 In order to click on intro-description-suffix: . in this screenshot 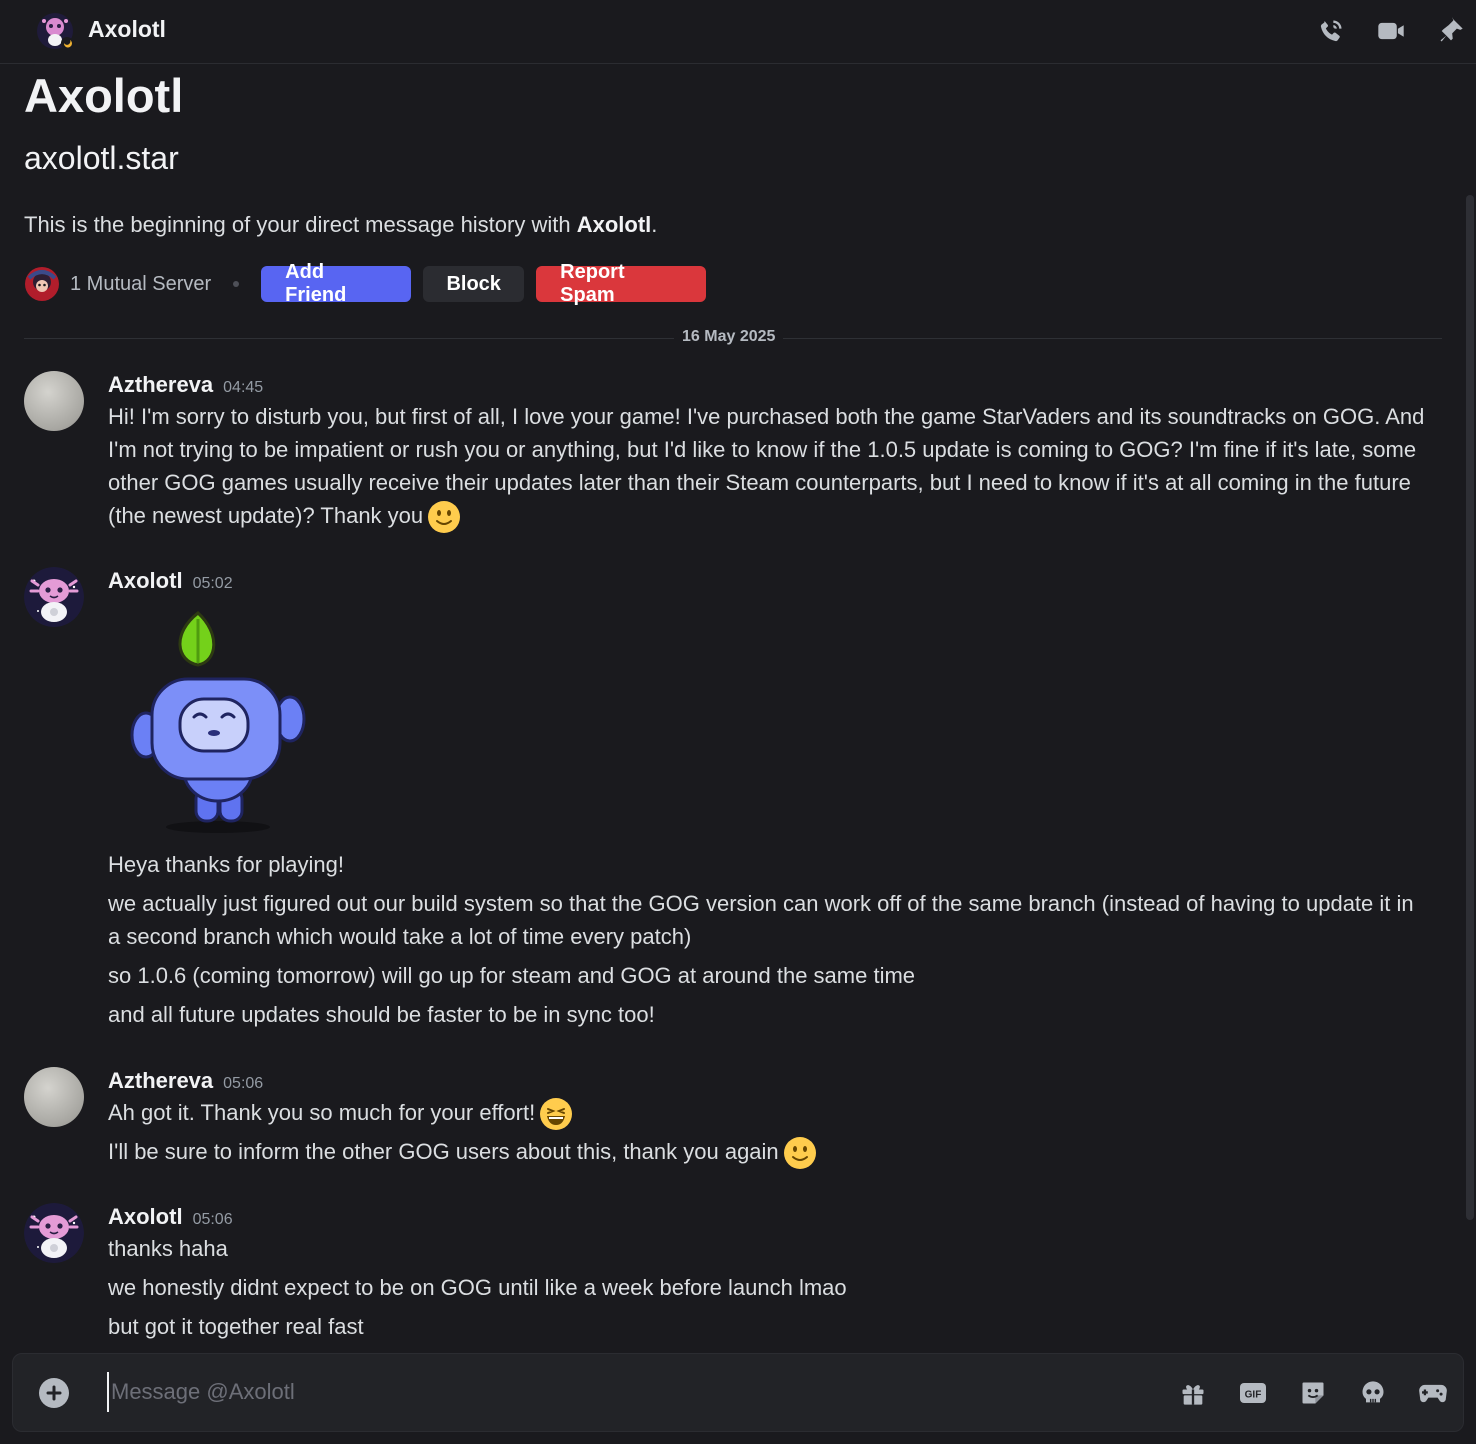, I will do `click(654, 224)`.